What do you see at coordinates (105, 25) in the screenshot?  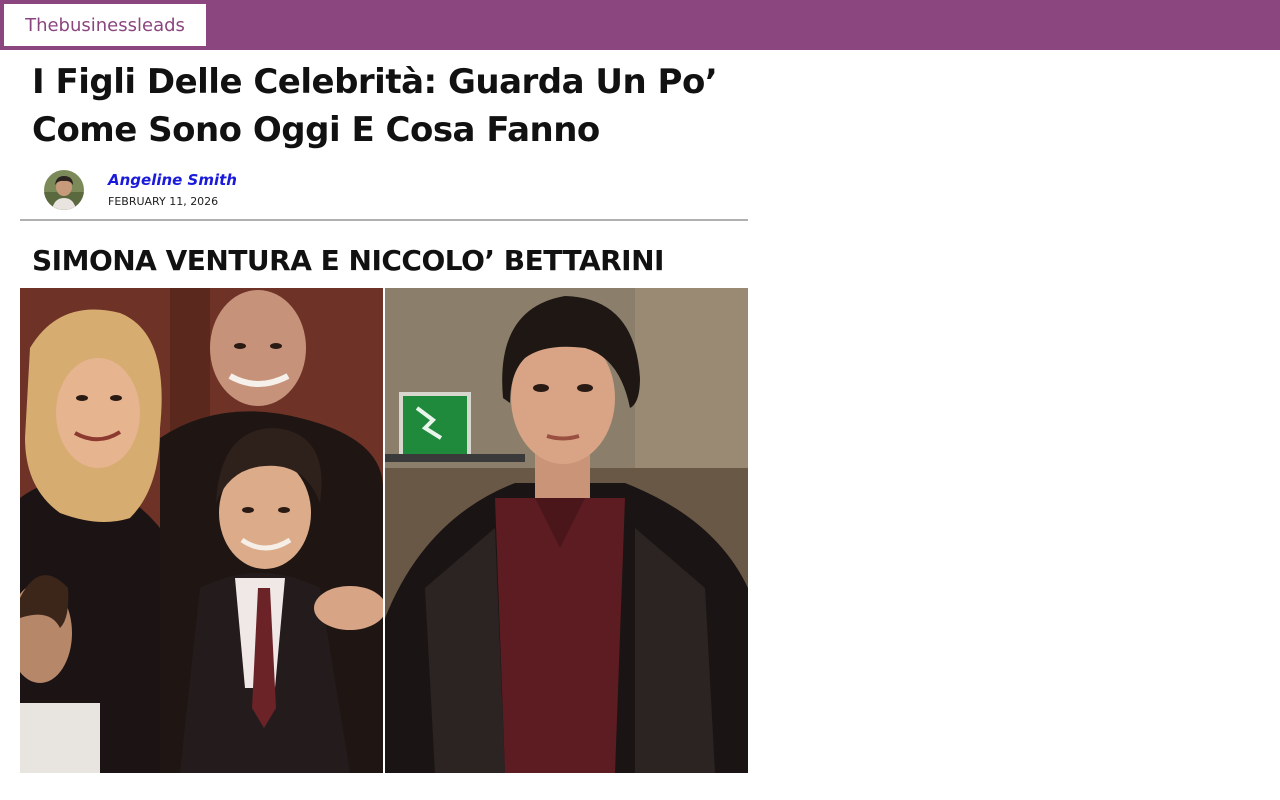 I see `site-logo-link: Thebusinessleads` at bounding box center [105, 25].